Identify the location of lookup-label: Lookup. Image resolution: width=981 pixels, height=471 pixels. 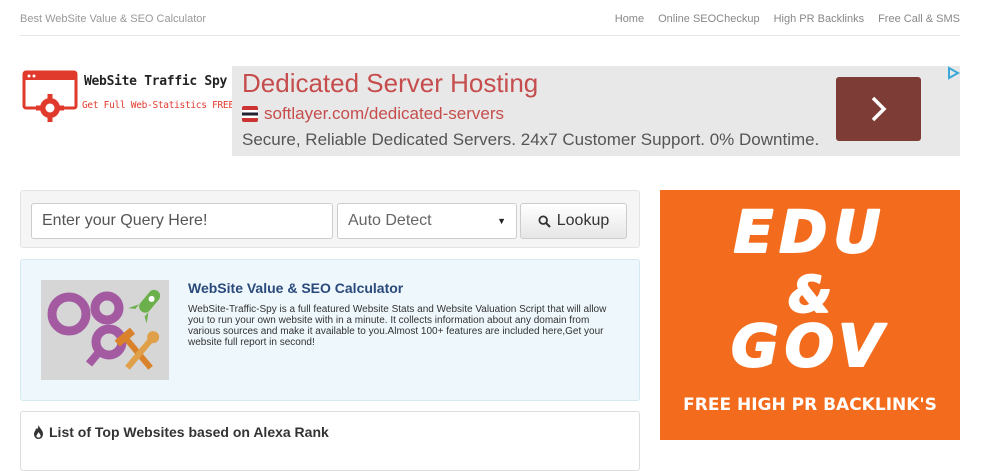
(583, 220).